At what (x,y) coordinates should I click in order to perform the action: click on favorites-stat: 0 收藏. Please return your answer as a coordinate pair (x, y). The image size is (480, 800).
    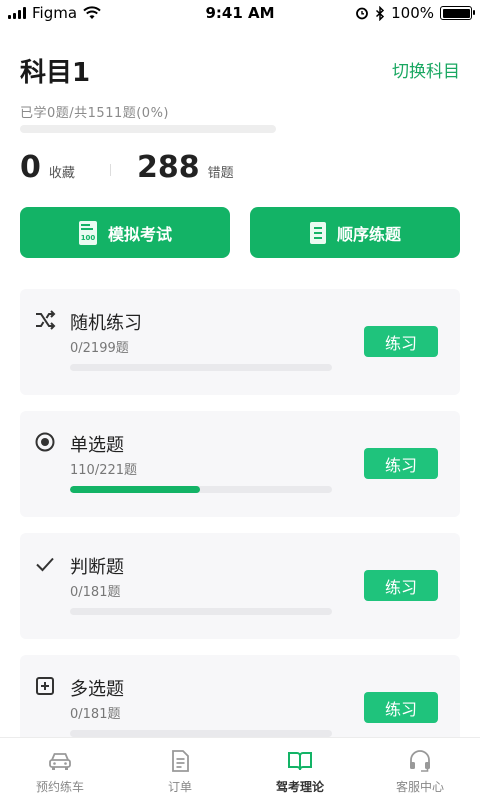
    Looking at the image, I should click on (47, 167).